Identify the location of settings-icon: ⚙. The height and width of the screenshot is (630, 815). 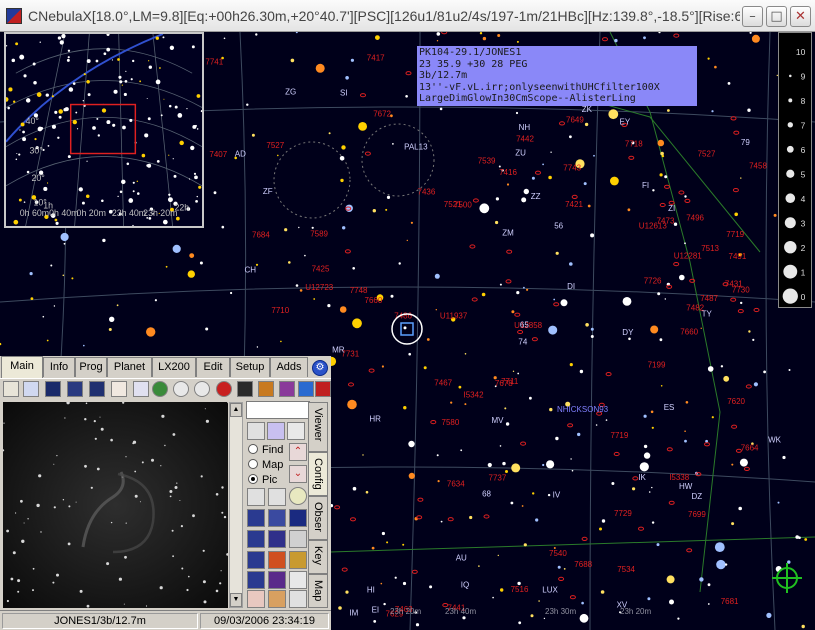
(320, 368).